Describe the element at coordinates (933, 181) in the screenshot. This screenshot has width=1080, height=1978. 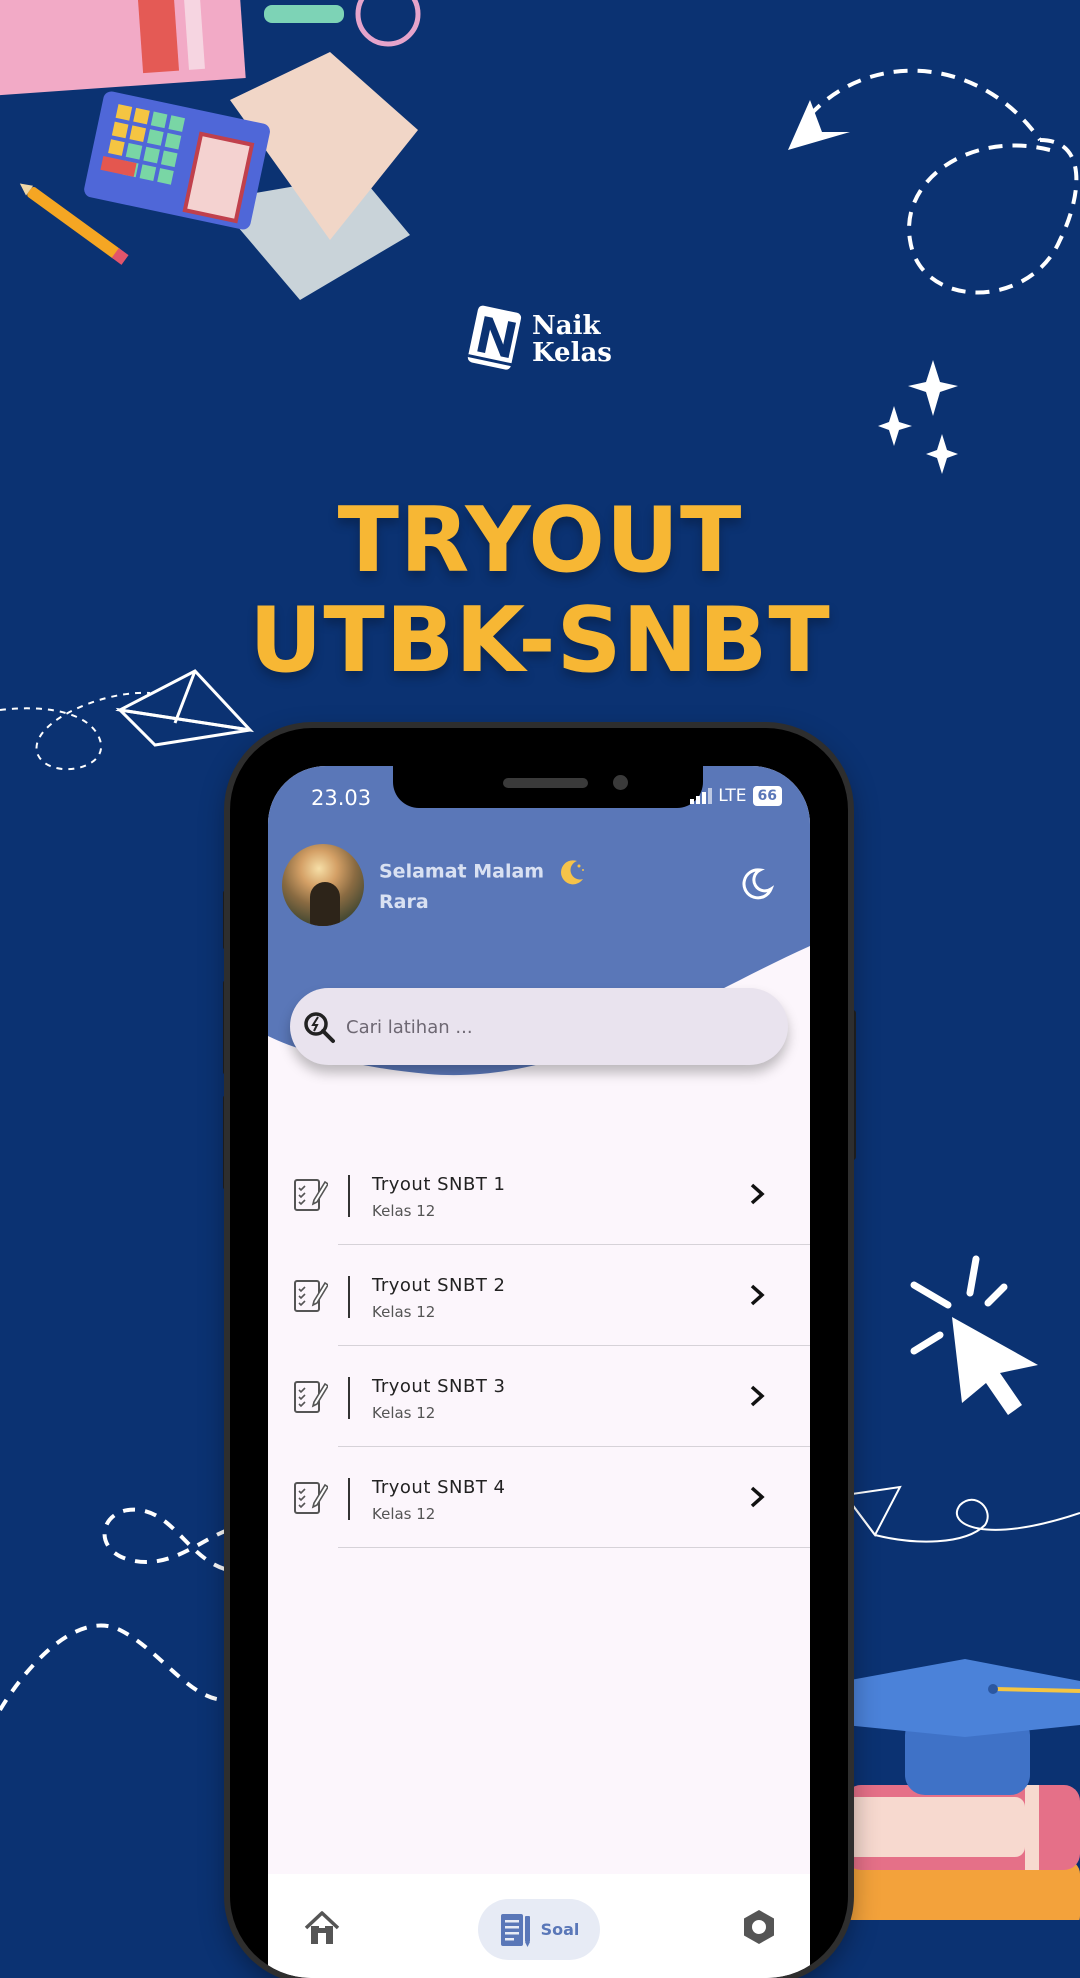
I see `dashed-arrow-doodle` at that location.